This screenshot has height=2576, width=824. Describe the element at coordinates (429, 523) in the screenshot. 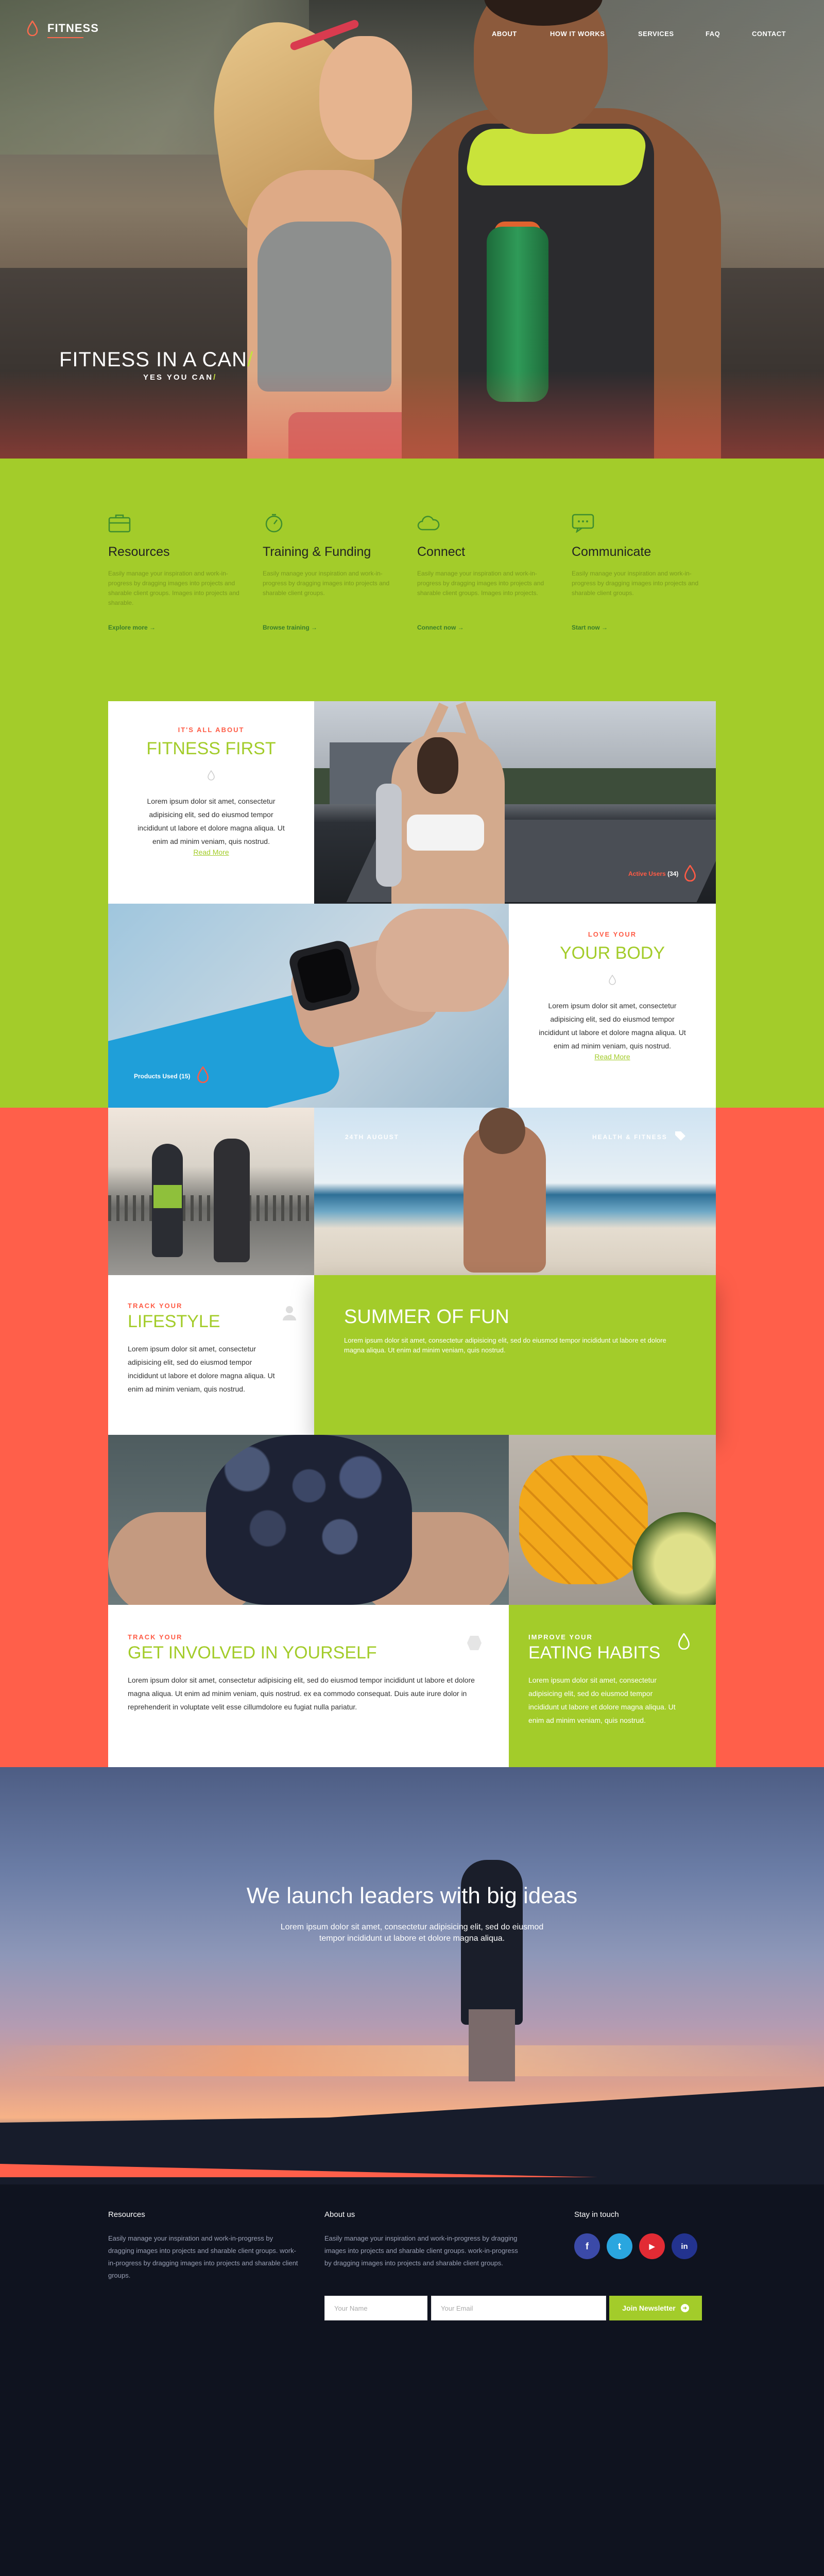

I see `cloud-icon` at that location.